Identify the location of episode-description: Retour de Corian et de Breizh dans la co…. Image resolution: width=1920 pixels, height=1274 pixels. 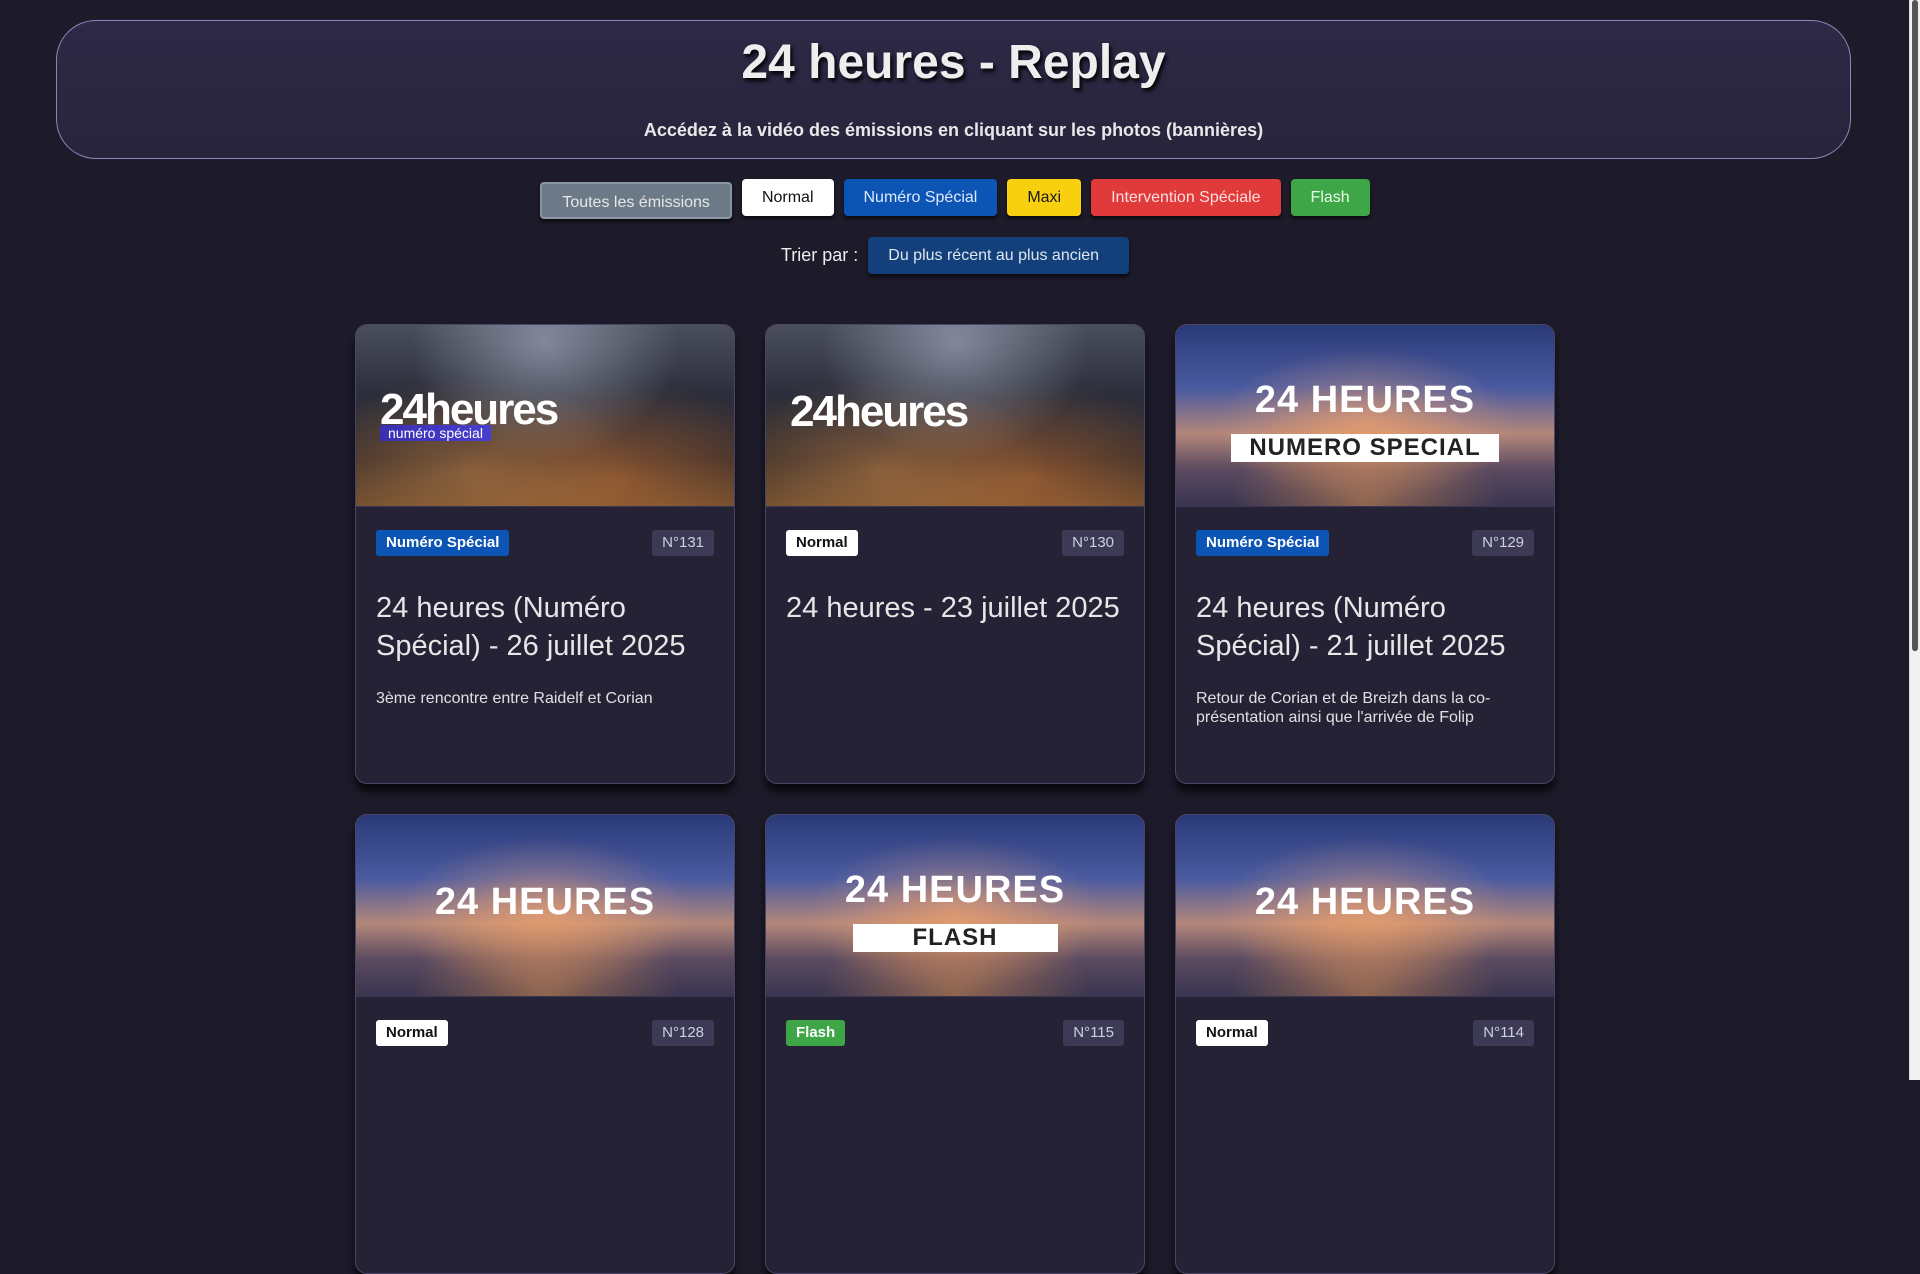
(1343, 708).